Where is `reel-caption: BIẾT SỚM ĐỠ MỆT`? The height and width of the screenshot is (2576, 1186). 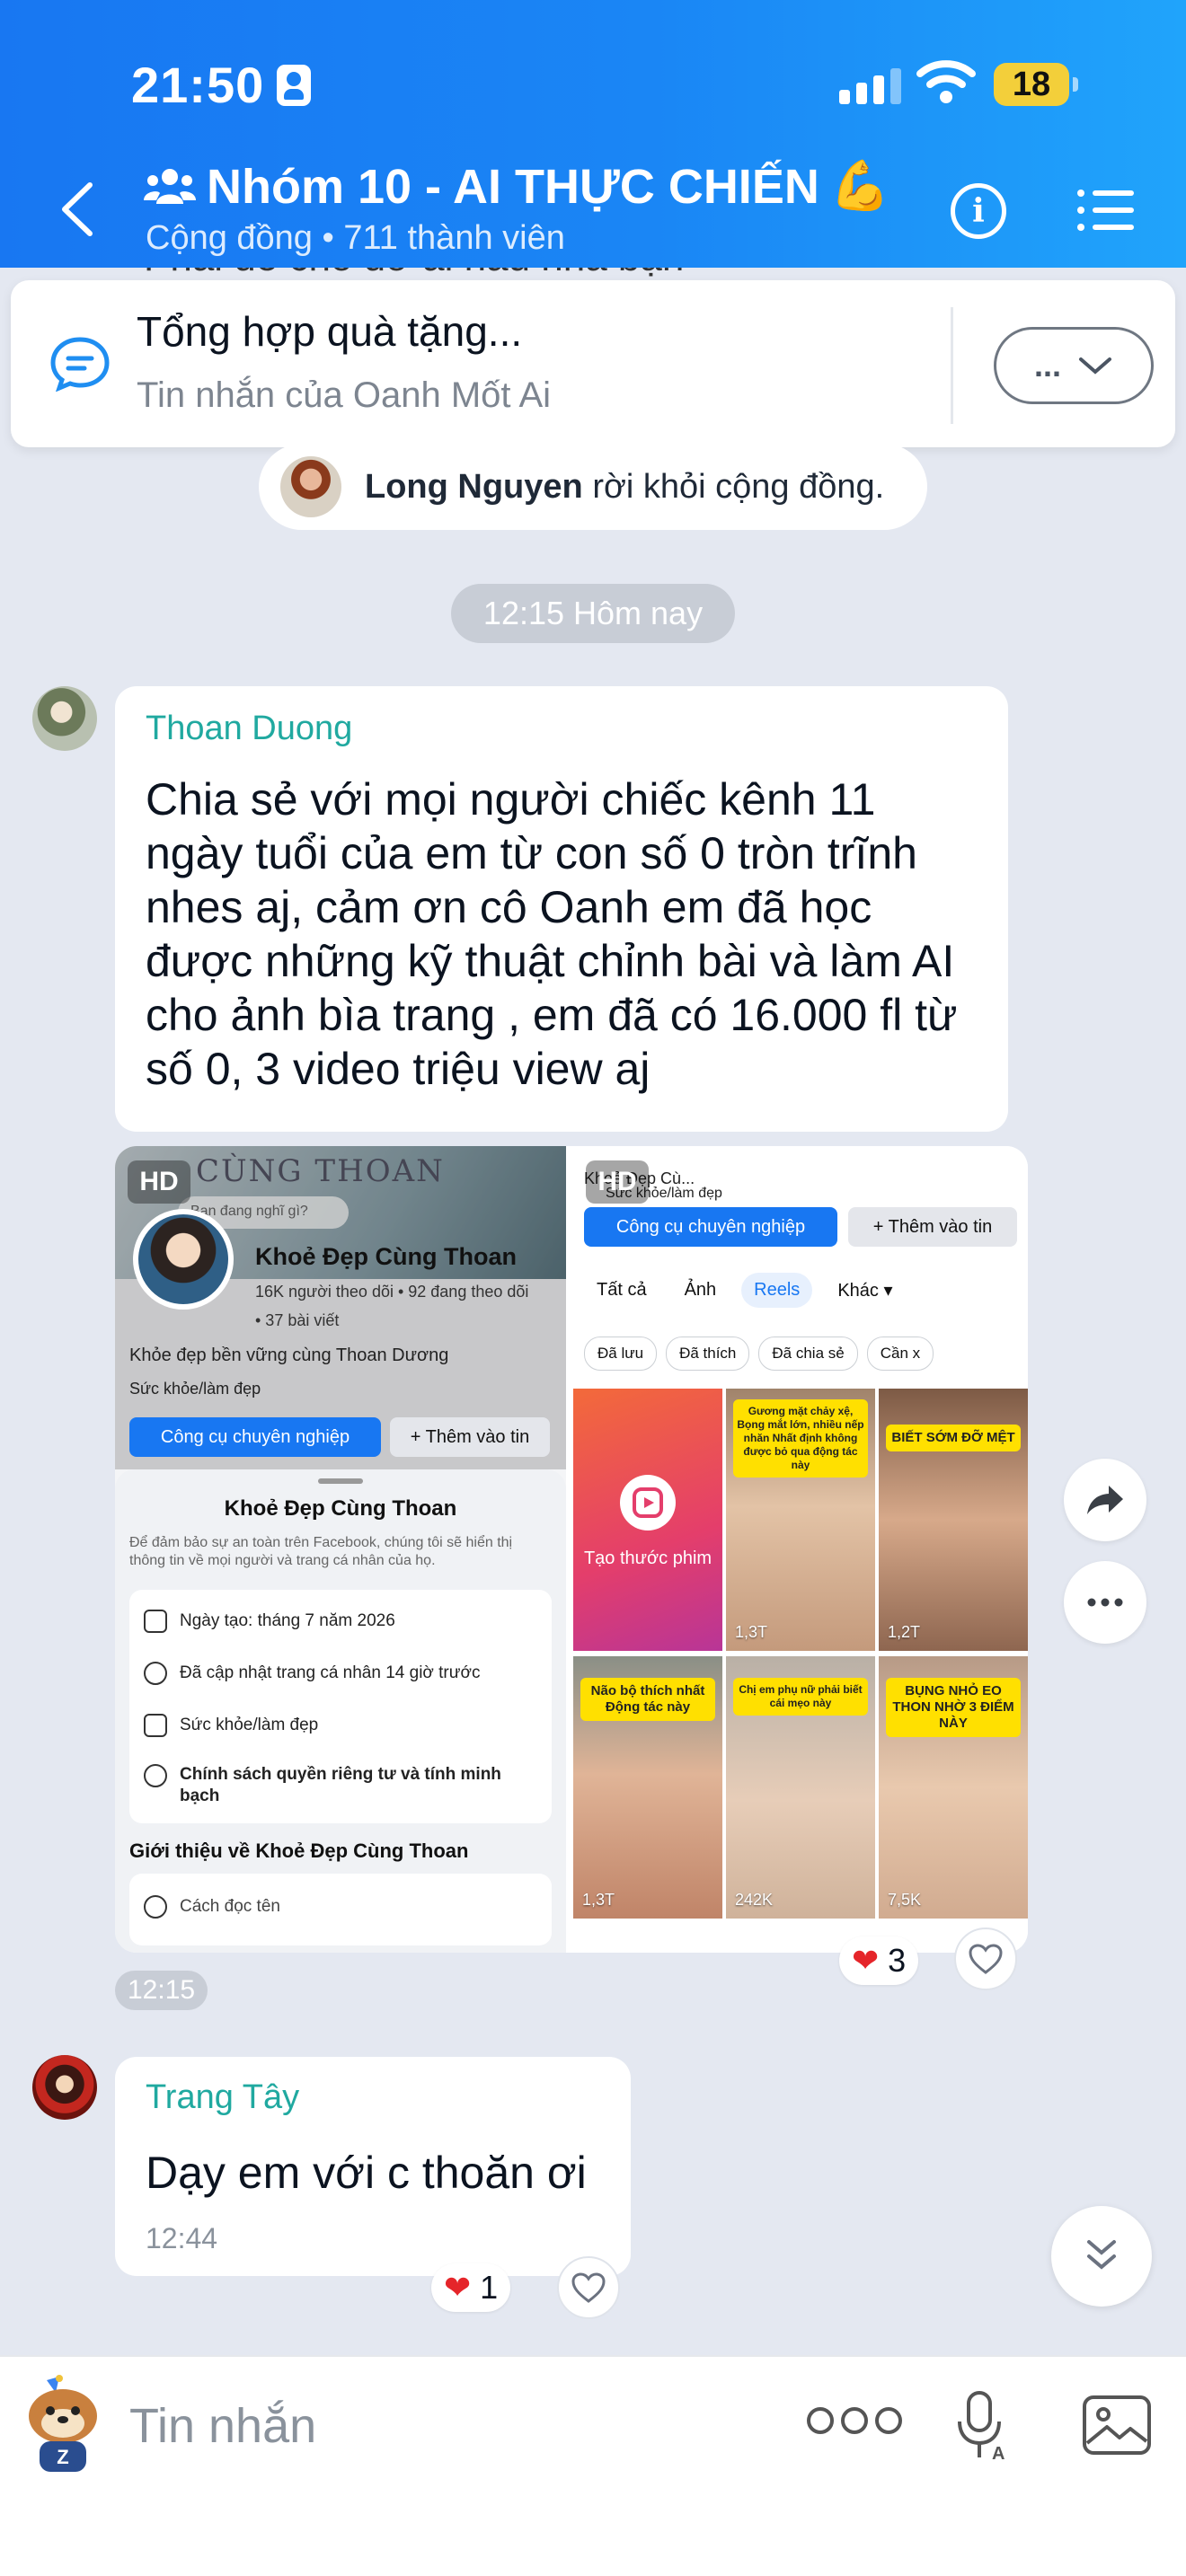
reel-caption: BIẾT SỚM ĐỠ MỆT is located at coordinates (953, 1438).